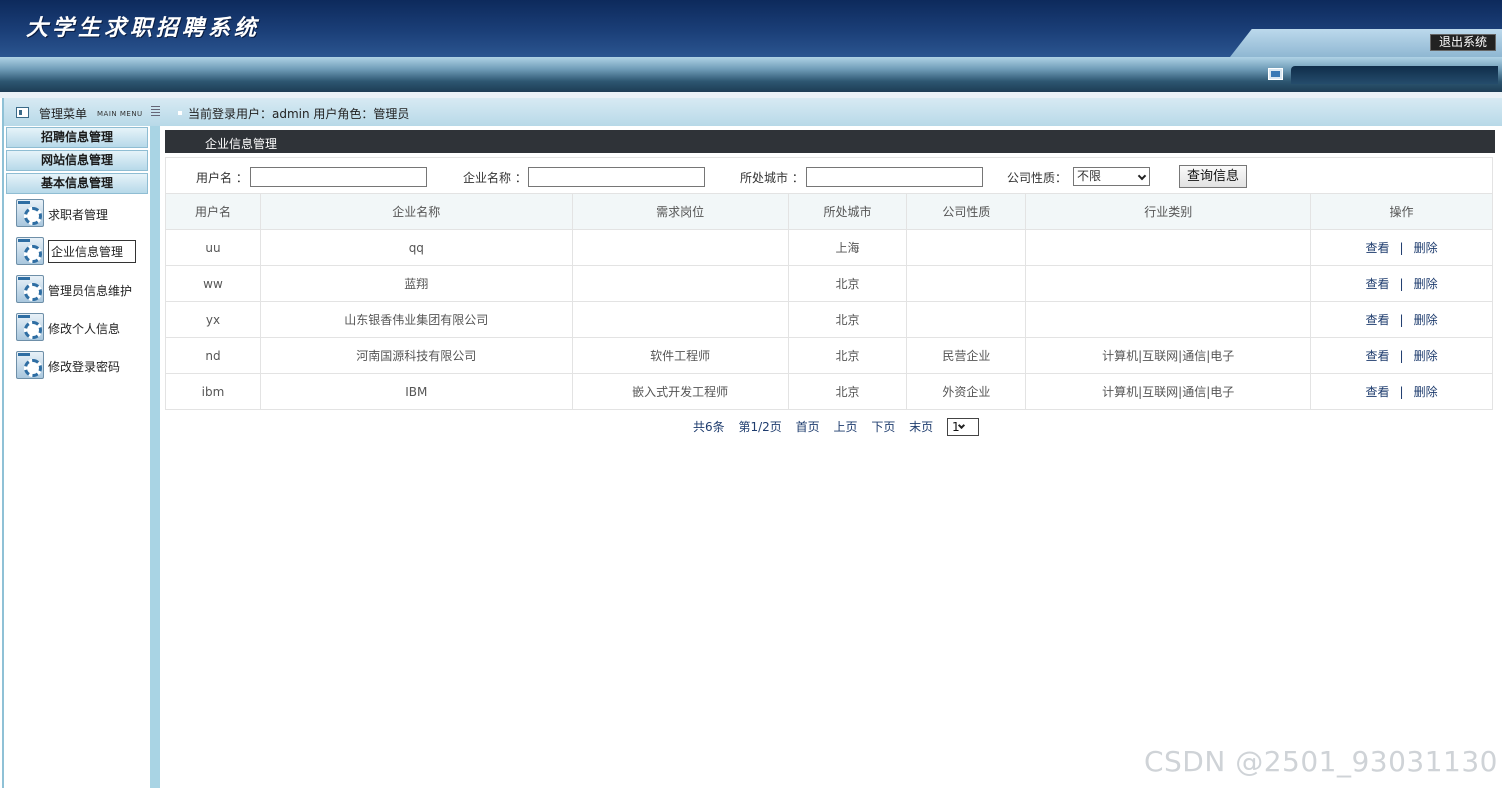 The height and width of the screenshot is (788, 1502). Describe the element at coordinates (495, 178) in the screenshot. I see `company-label: 企业名称 ：` at that location.